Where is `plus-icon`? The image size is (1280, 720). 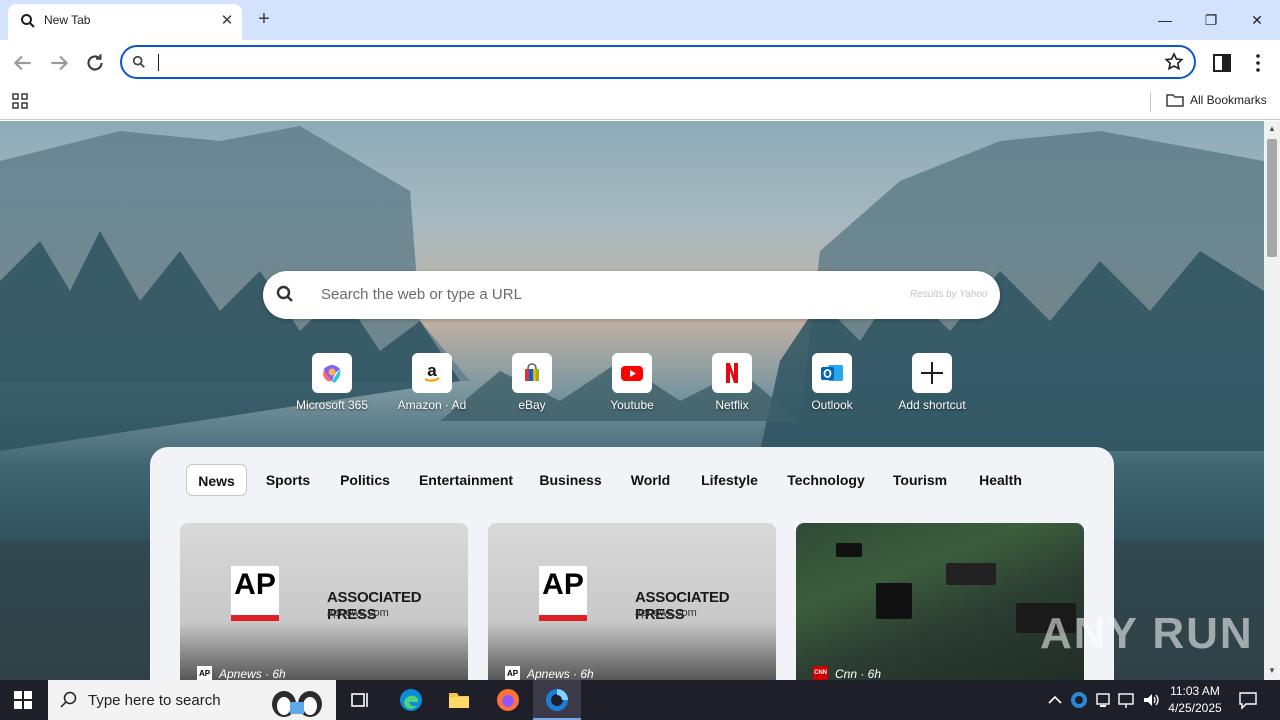 plus-icon is located at coordinates (932, 373).